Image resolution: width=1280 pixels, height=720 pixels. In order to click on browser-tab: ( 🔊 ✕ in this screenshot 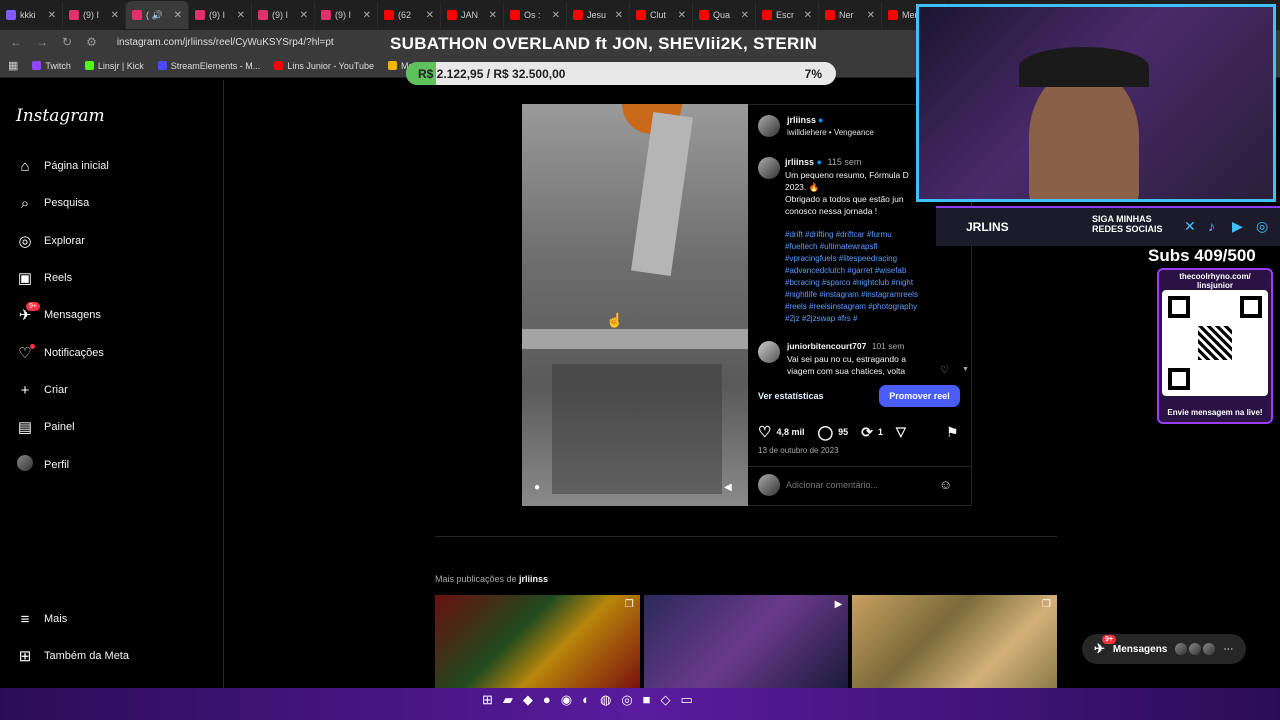, I will do `click(157, 15)`.